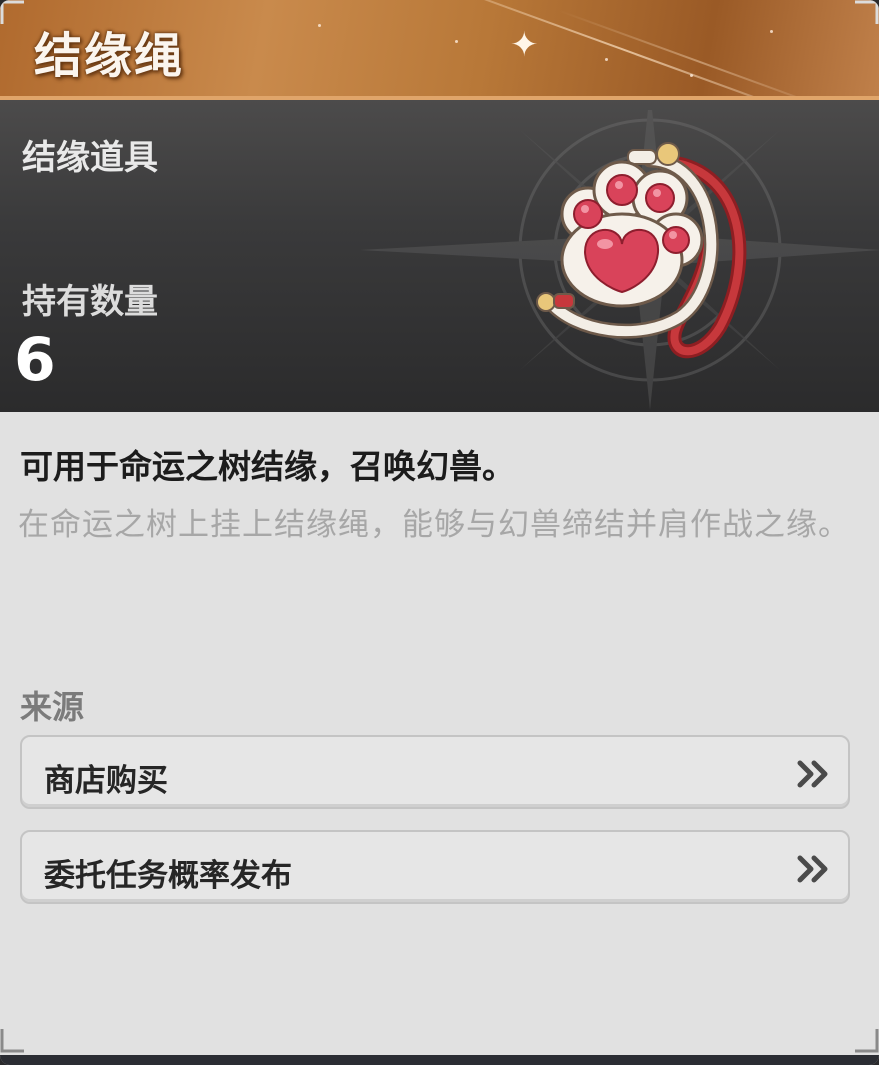 Image resolution: width=879 pixels, height=1065 pixels. Describe the element at coordinates (168, 876) in the screenshot. I see `source-item-label: 委托任务概率发布` at that location.